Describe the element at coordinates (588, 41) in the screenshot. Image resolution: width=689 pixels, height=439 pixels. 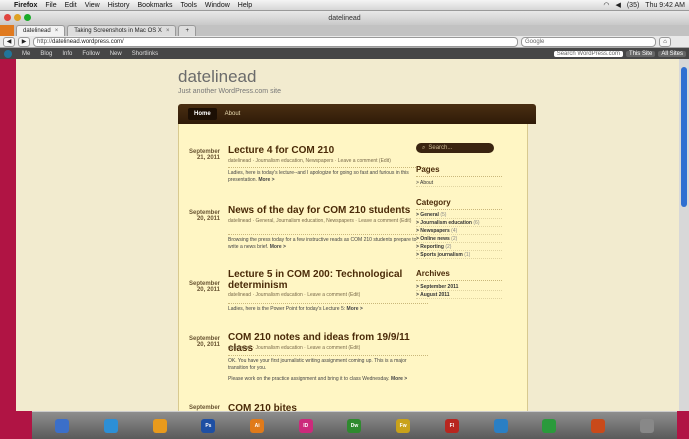
I see `search-engine-box: Google` at that location.